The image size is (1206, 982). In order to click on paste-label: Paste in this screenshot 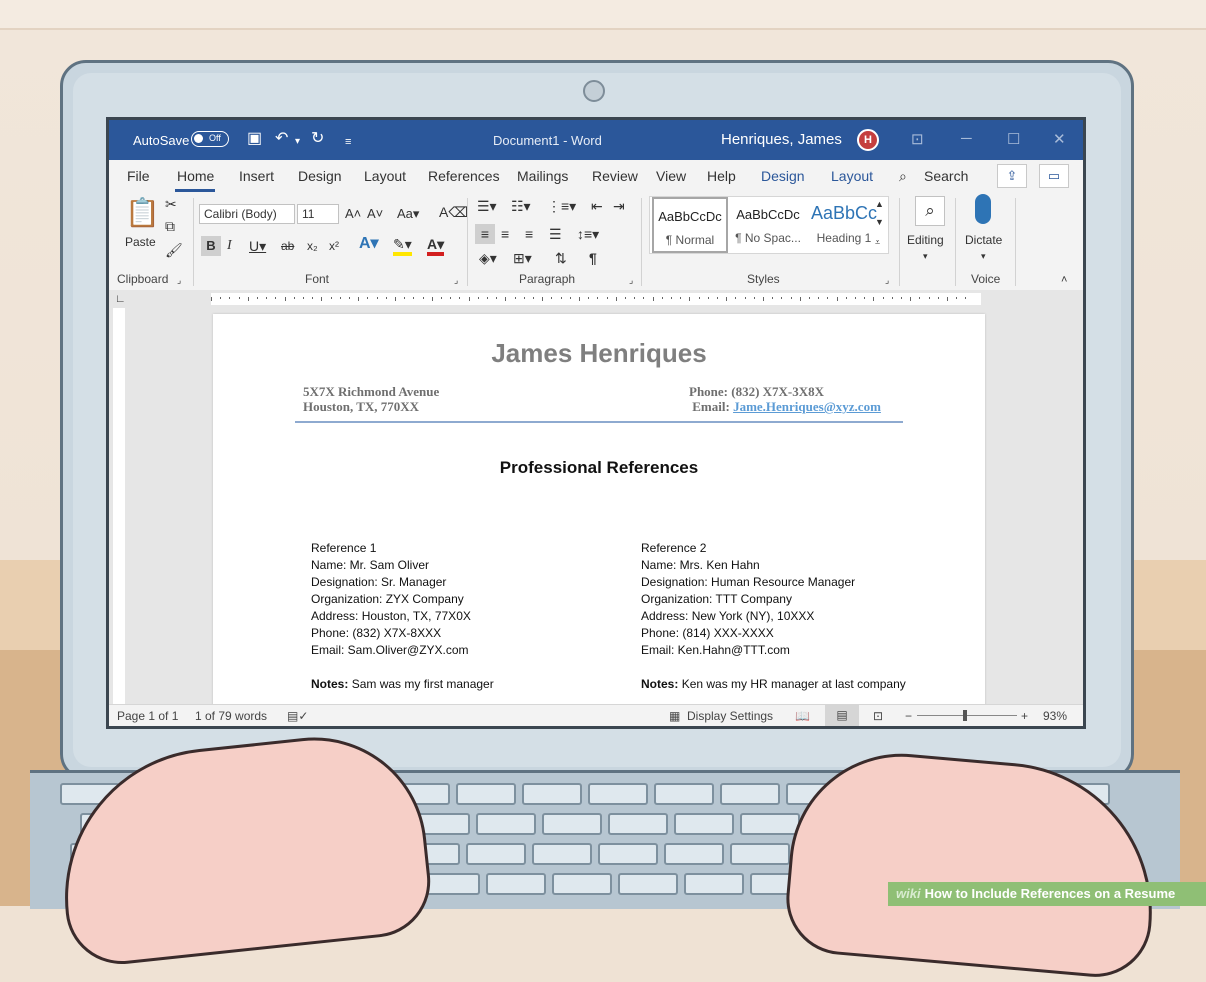, I will do `click(140, 242)`.